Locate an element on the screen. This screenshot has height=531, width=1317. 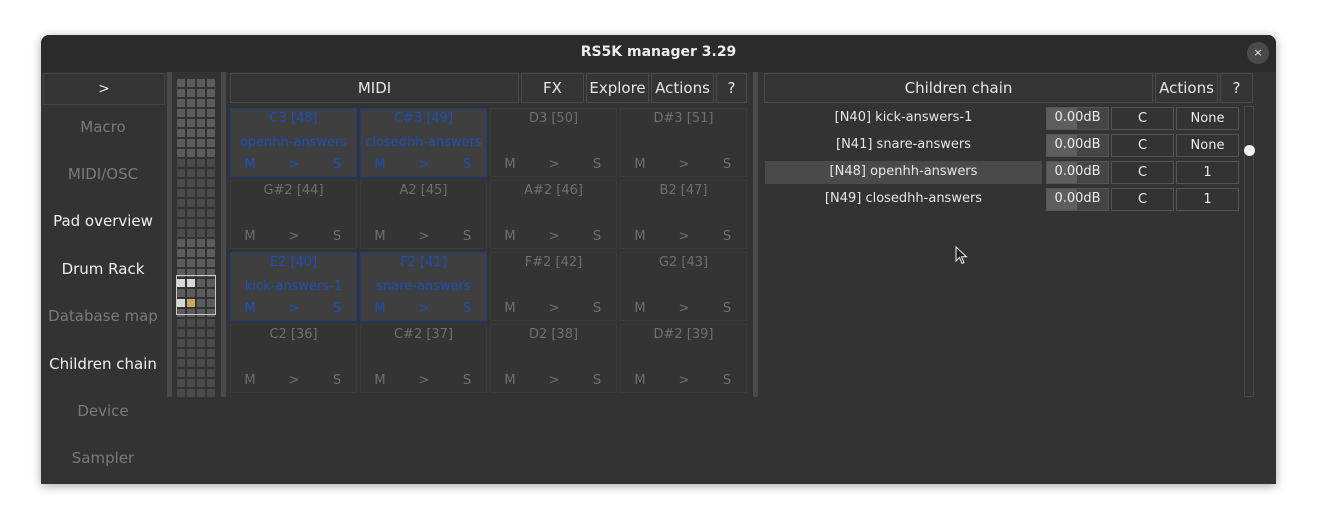
scroll-handle is located at coordinates (1249, 150).